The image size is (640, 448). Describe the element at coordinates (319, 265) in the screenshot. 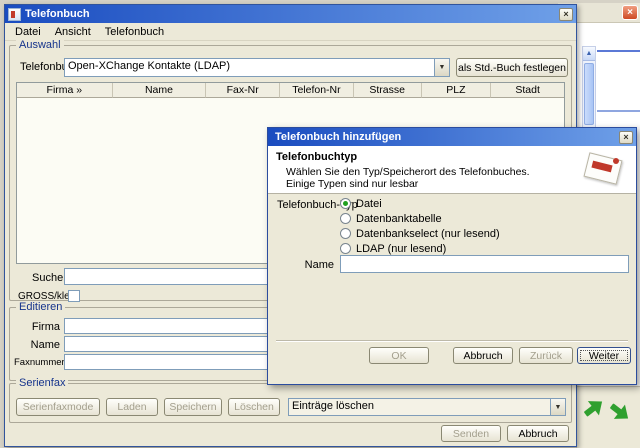

I see `dialog-name-label: Name` at that location.